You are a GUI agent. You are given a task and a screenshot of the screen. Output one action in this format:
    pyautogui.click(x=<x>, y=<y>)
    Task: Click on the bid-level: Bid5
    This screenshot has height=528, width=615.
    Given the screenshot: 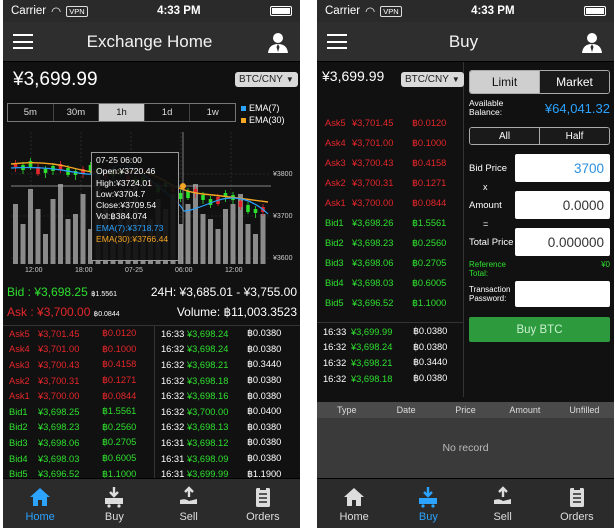 What is the action you would take?
    pyautogui.click(x=334, y=303)
    